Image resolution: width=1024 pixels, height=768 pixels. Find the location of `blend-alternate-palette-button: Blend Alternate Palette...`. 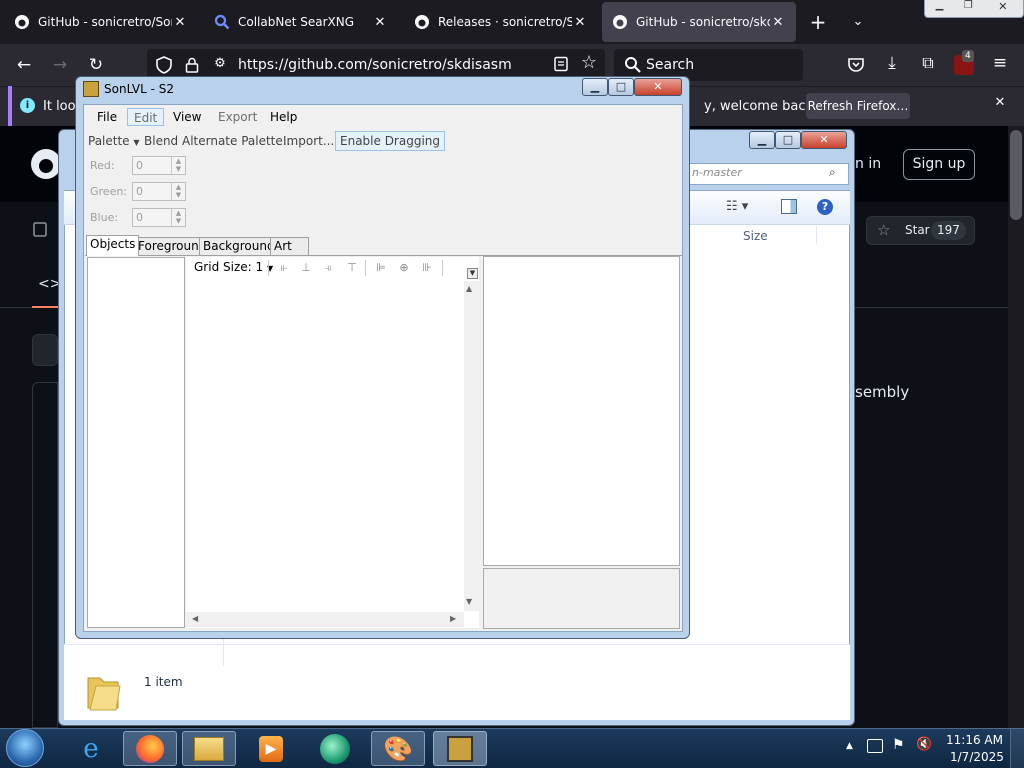

blend-alternate-palette-button: Blend Alternate Palette... is located at coordinates (219, 141).